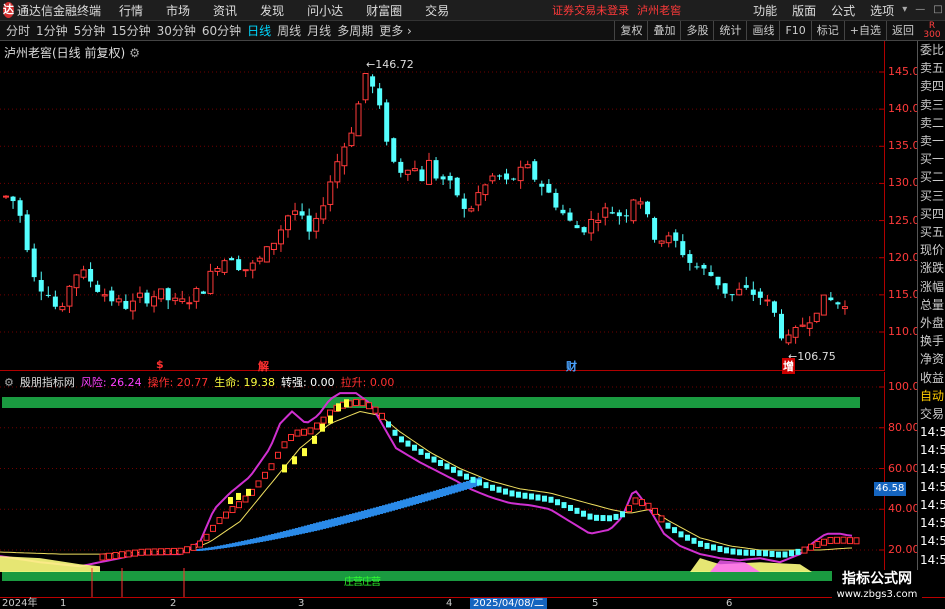 This screenshot has height=609, width=945. Describe the element at coordinates (595, 603) in the screenshot. I see `date-label-month: 5` at that location.